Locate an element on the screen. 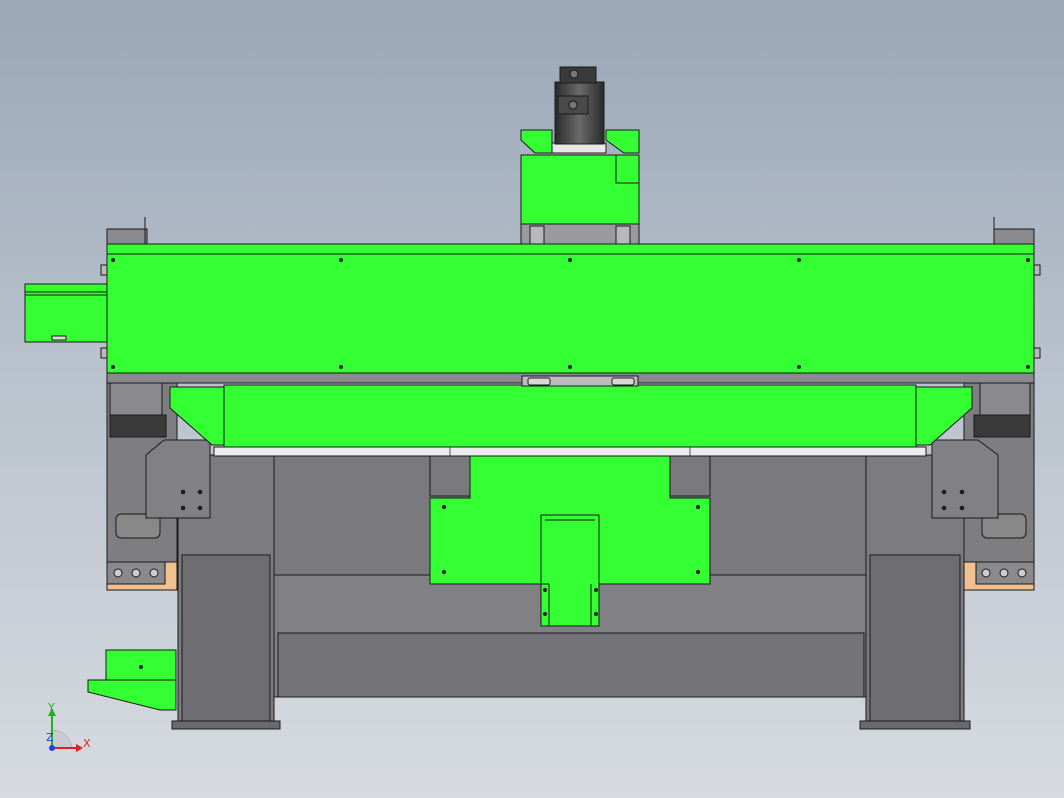 Image resolution: width=1064 pixels, height=798 pixels. spindle-mount is located at coordinates (570, 570).